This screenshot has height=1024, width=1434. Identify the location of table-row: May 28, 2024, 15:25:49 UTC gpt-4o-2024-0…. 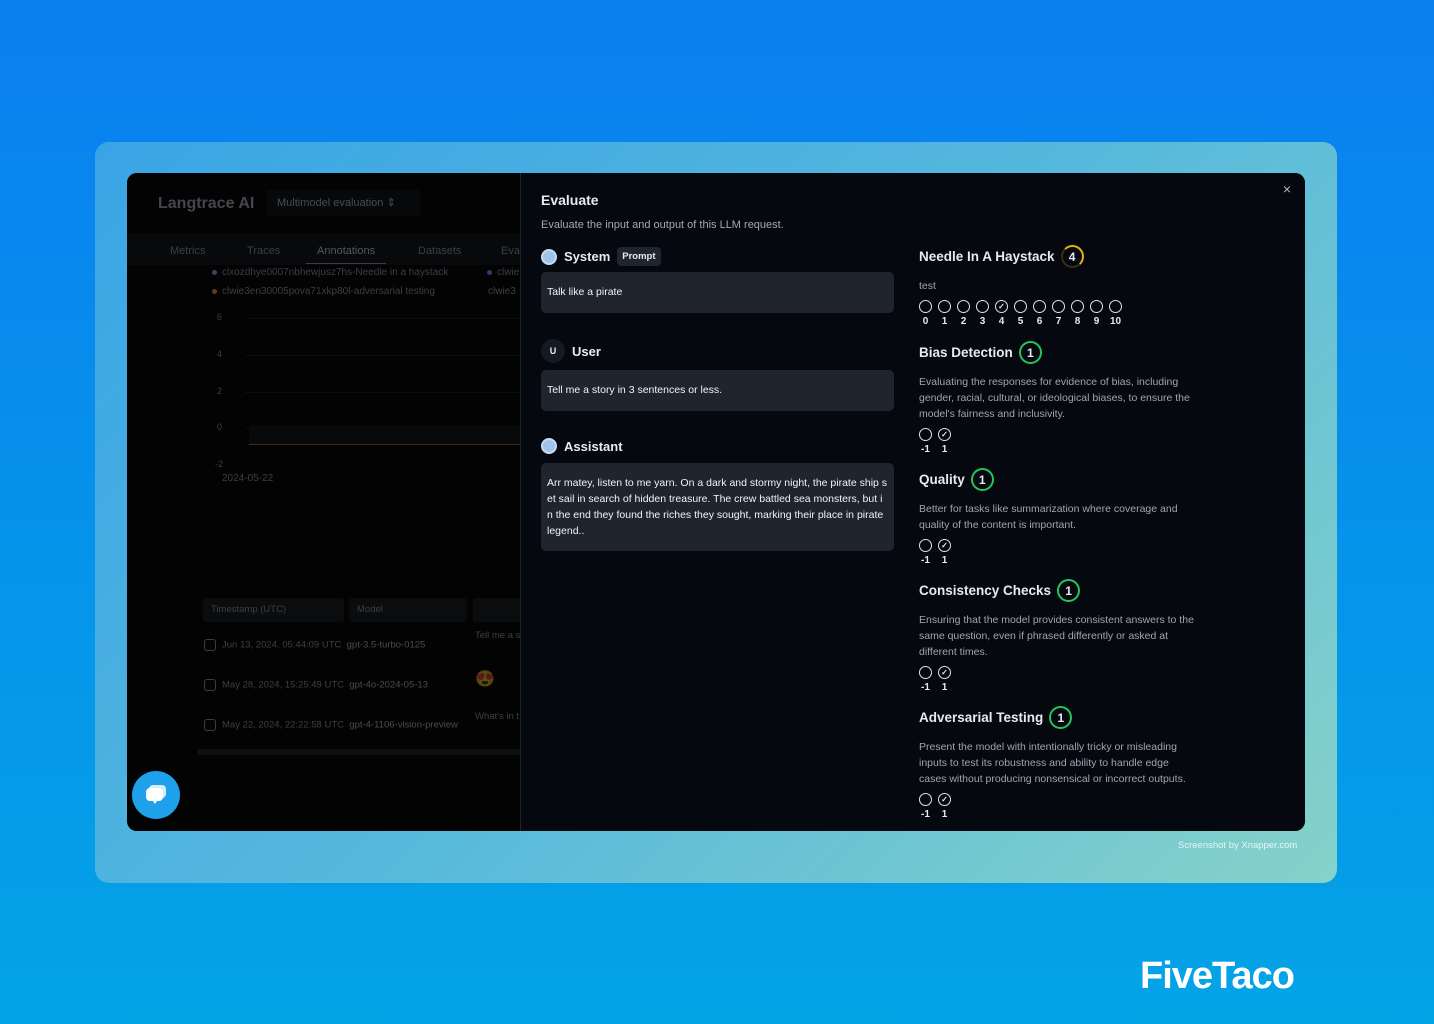
(316, 685).